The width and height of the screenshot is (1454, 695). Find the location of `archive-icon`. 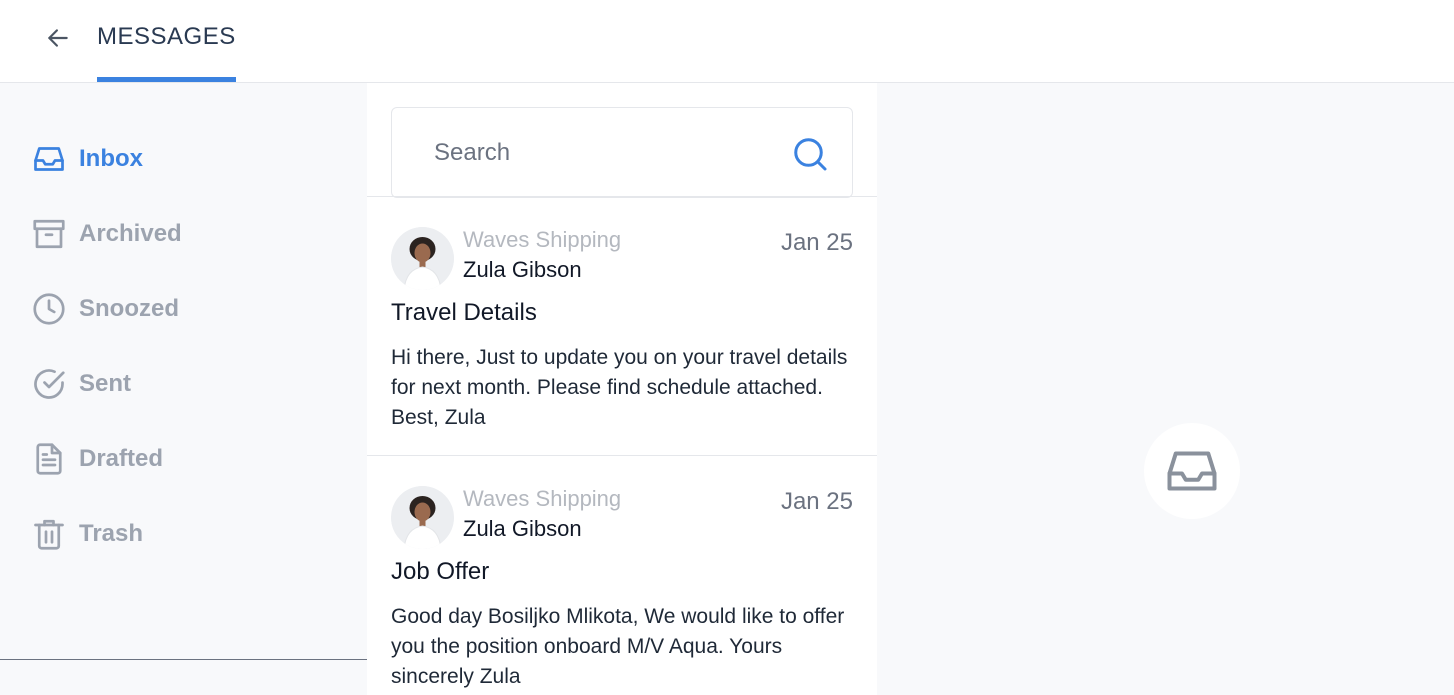

archive-icon is located at coordinates (49, 234).